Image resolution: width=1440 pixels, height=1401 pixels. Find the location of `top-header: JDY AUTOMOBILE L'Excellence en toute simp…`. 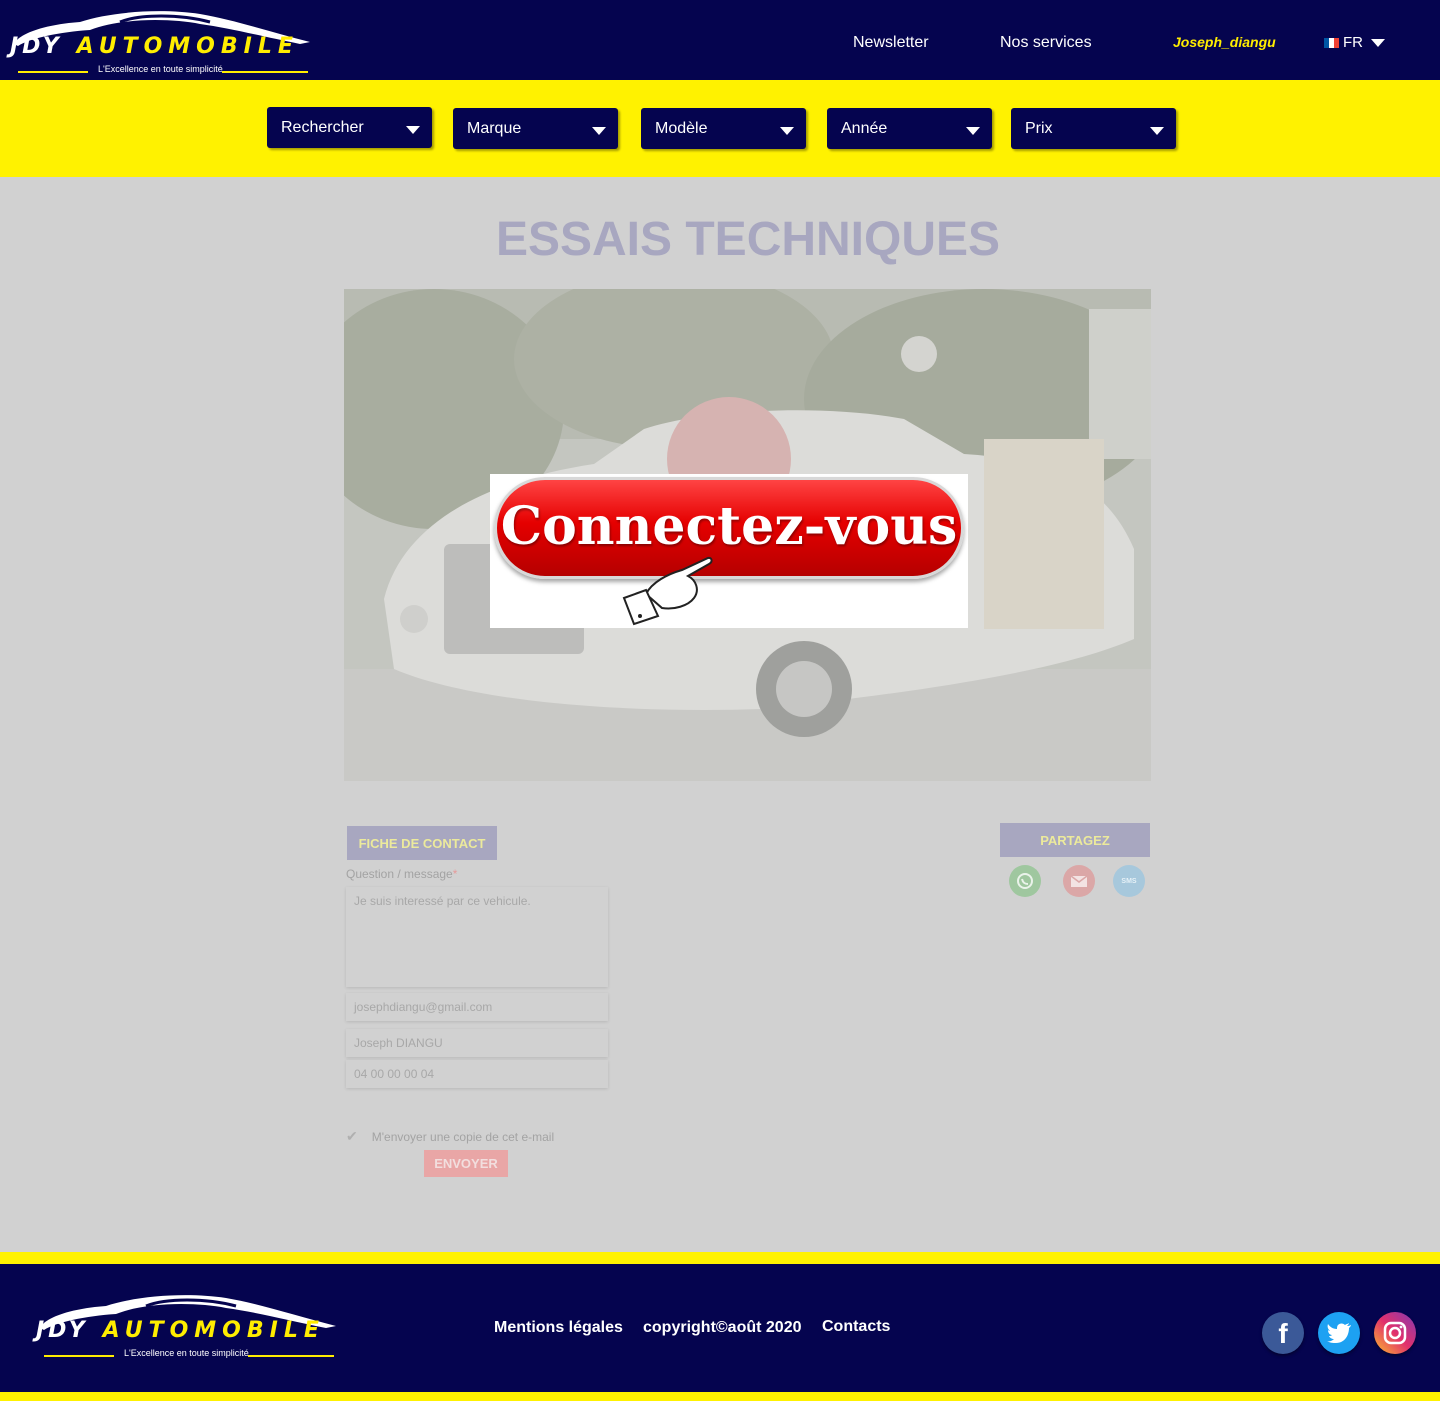

top-header: JDY AUTOMOBILE L'Excellence en toute simp… is located at coordinates (720, 40).